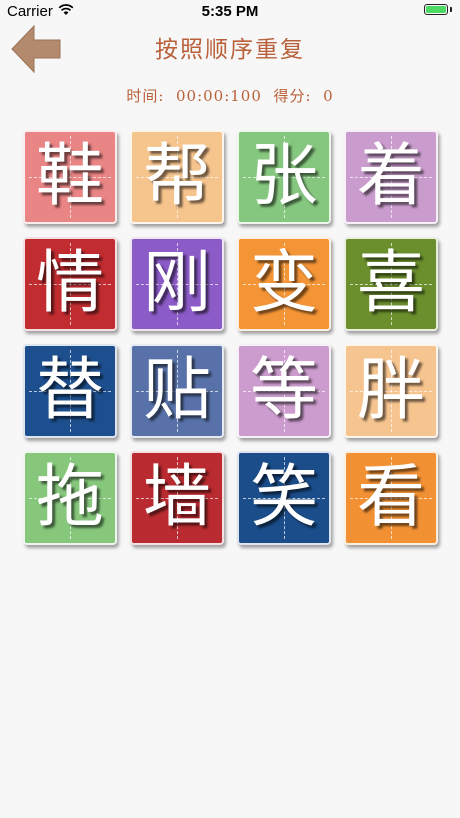 The image size is (460, 818). I want to click on character-tile: 情, so click(70, 284).